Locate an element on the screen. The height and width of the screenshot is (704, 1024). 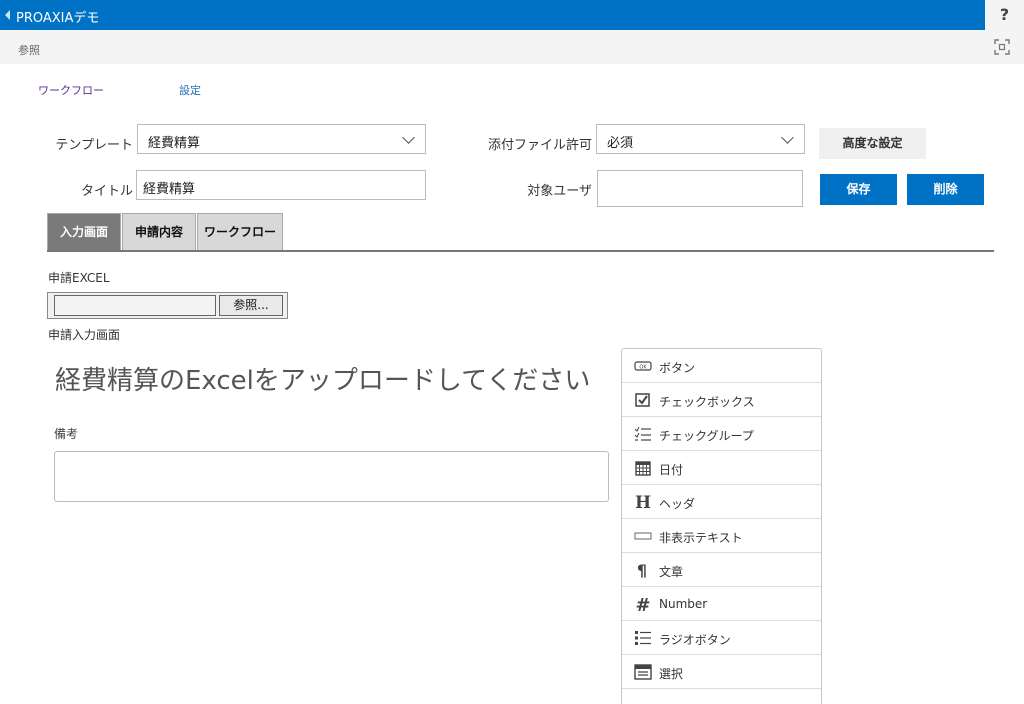
toolbox-item-label: Number is located at coordinates (683, 604).